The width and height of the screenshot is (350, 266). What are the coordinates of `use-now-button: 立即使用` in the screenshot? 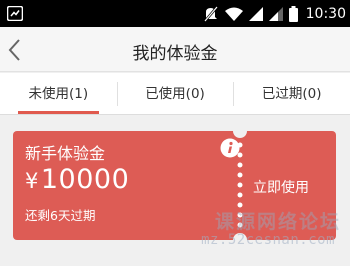 It's located at (281, 187).